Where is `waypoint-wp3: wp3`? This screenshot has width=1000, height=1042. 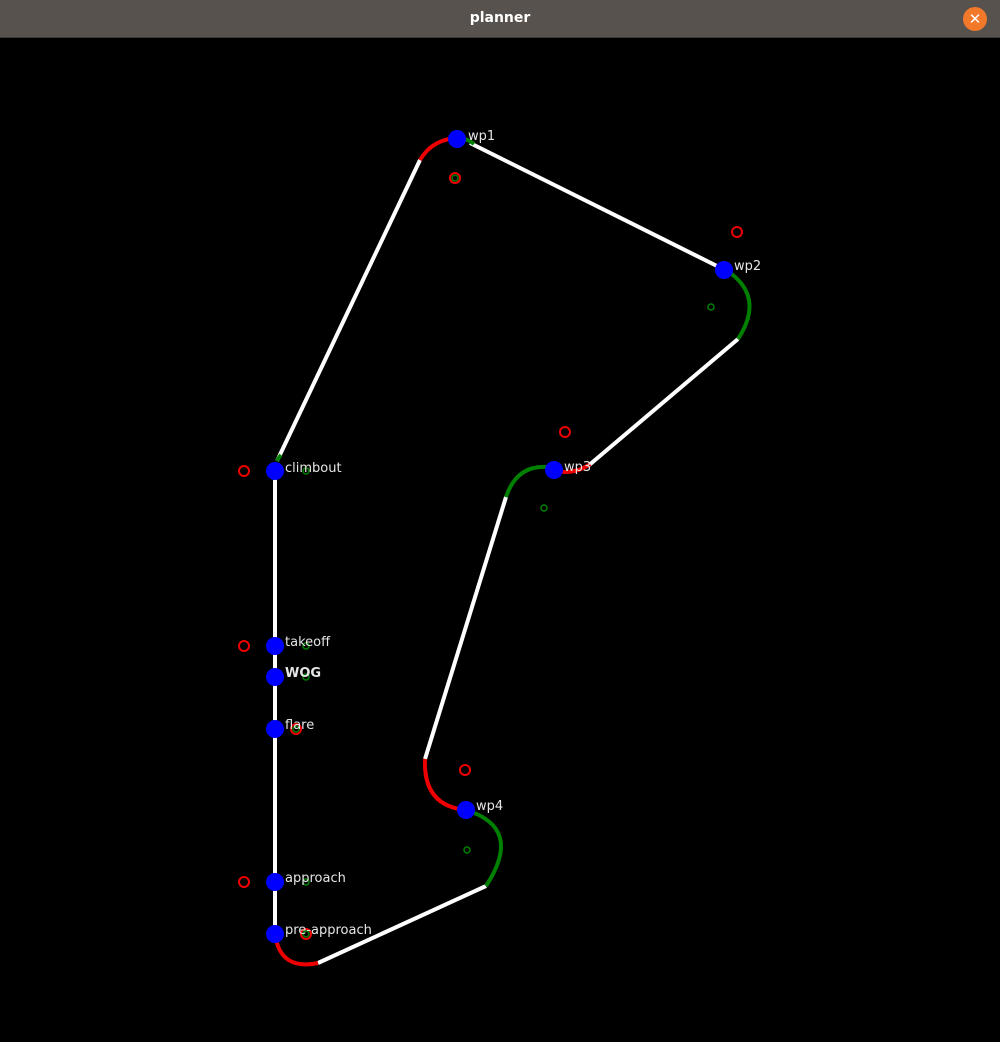 waypoint-wp3: wp3 is located at coordinates (568, 469).